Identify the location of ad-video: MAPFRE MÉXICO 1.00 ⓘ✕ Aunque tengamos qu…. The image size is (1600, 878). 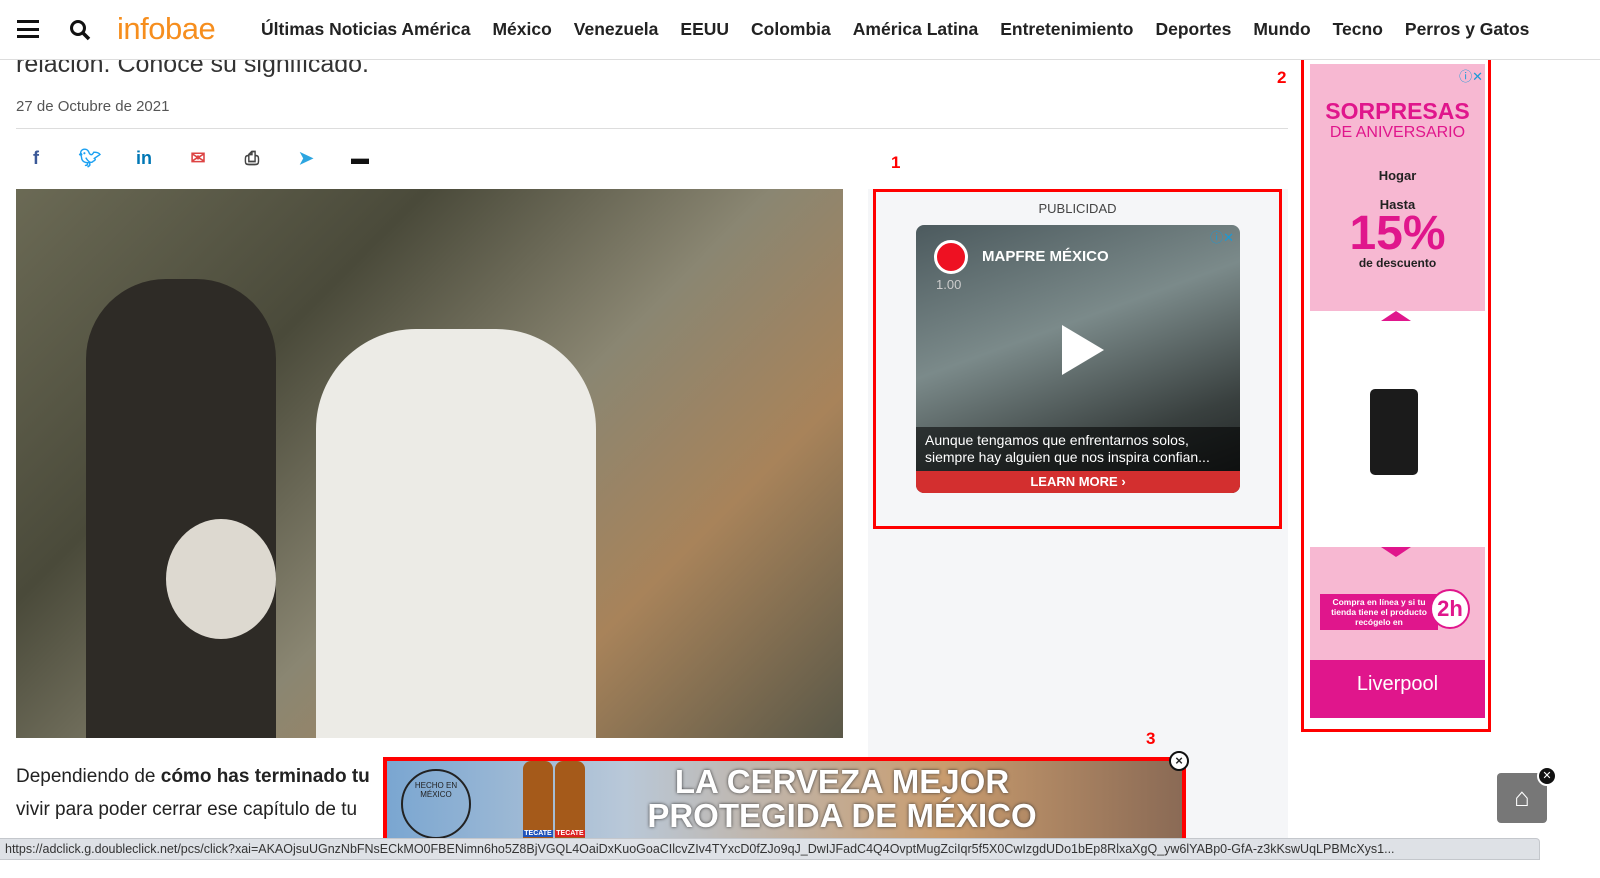
(1078, 359).